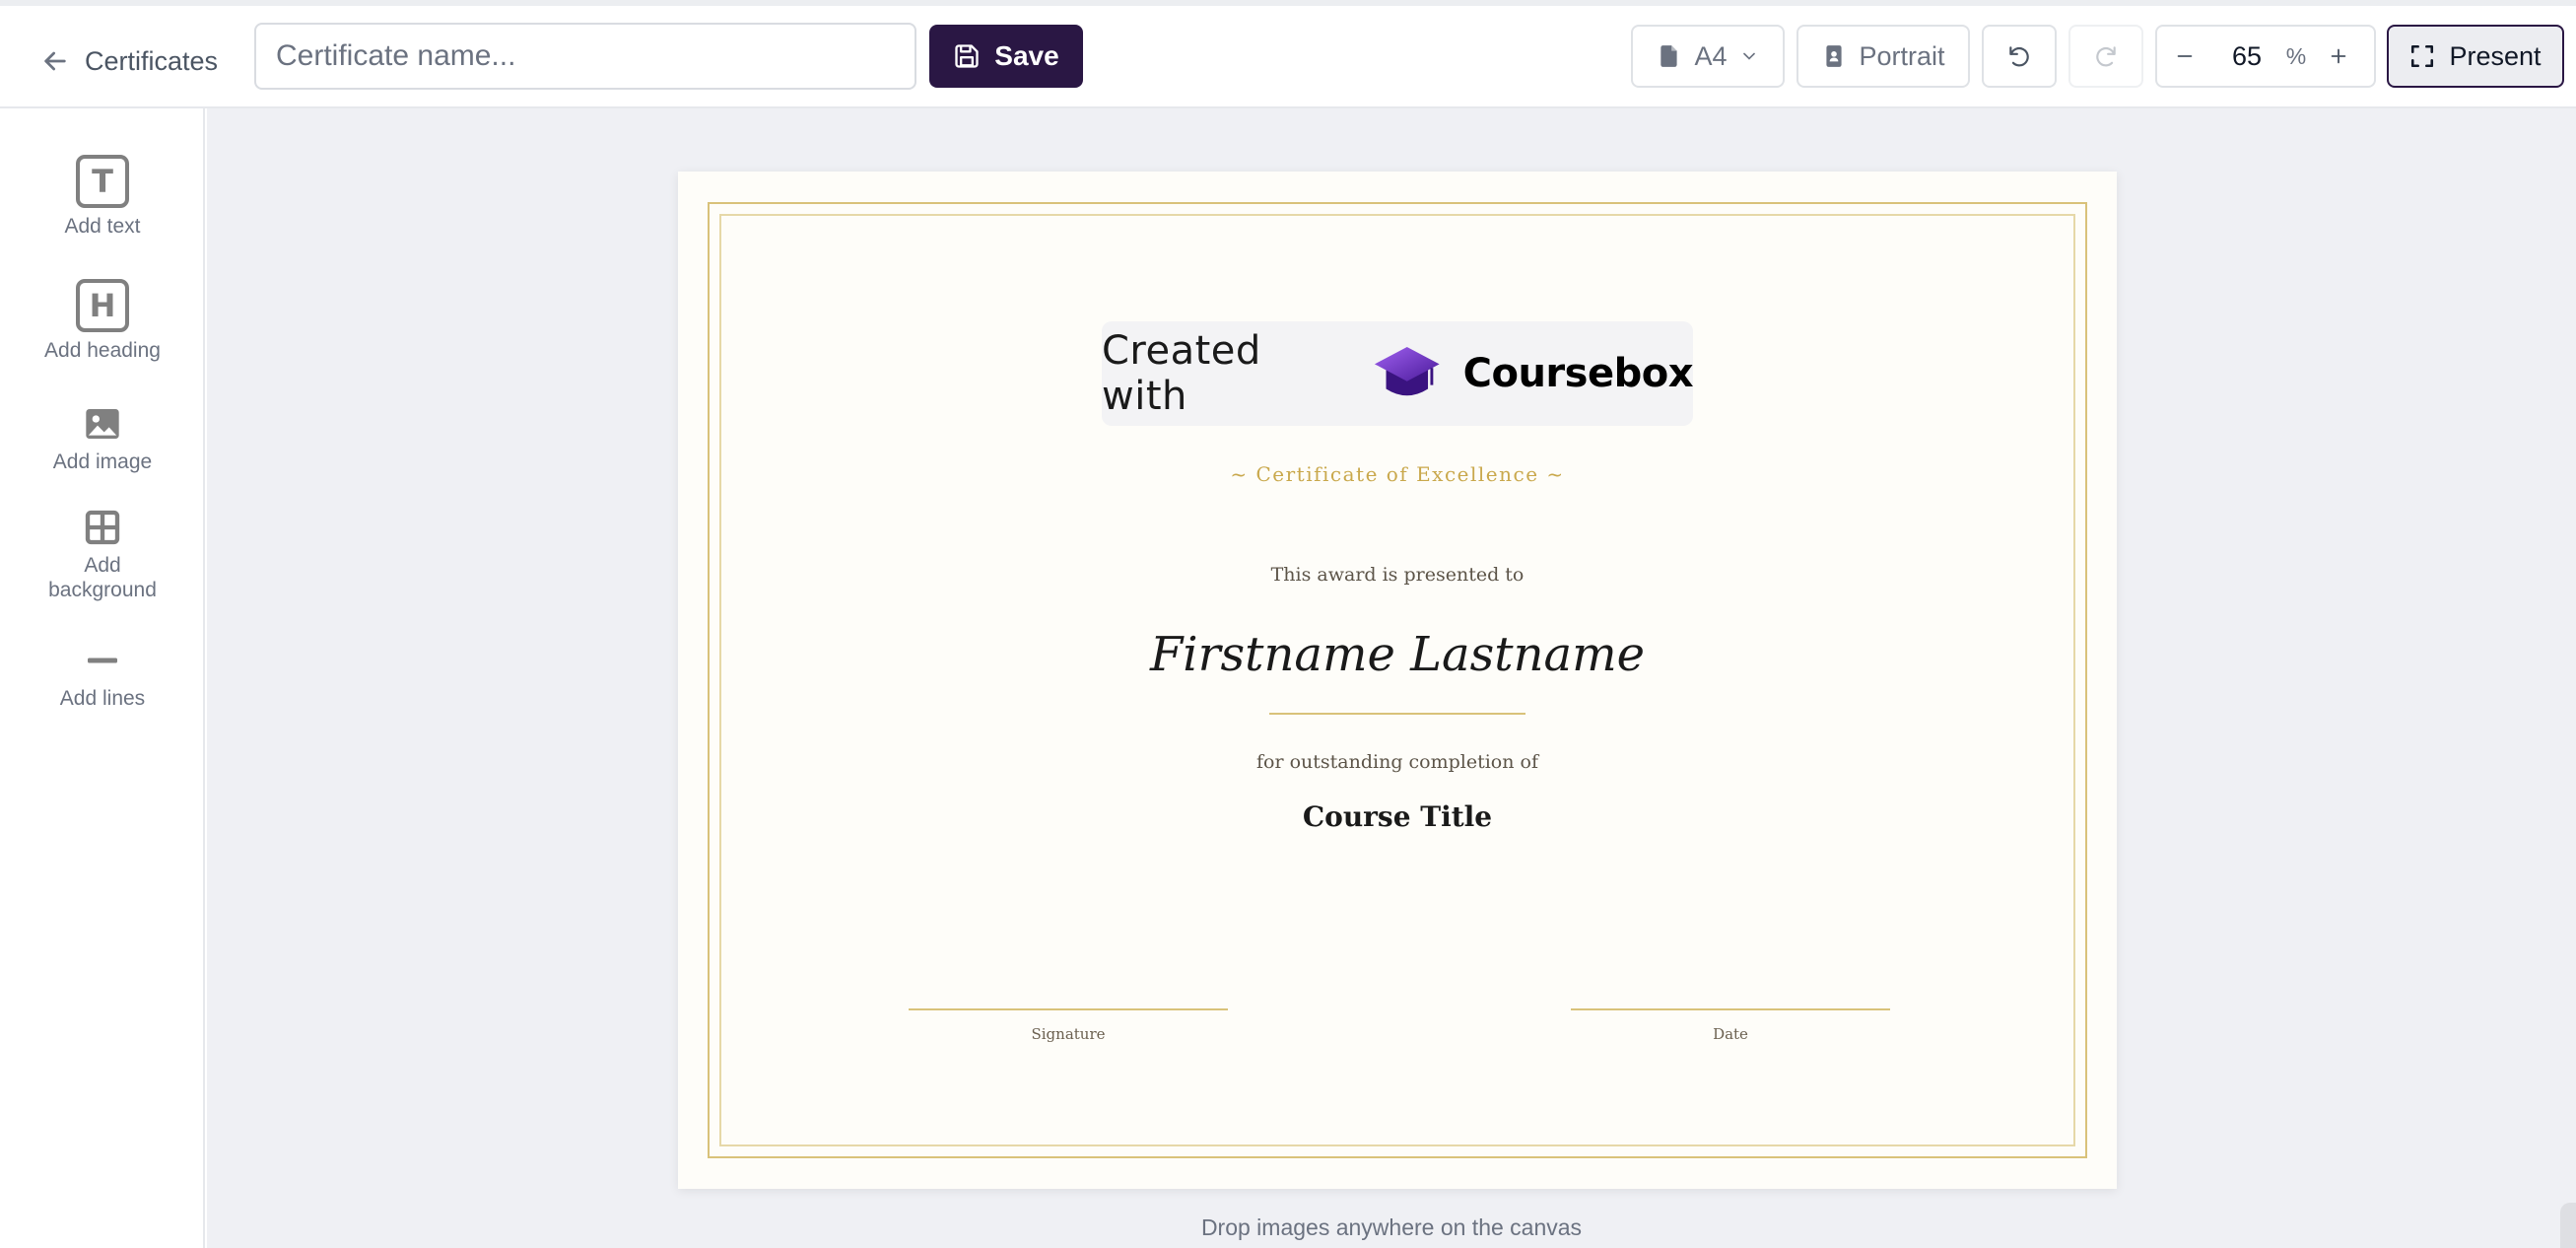  I want to click on save-button-label: Save, so click(1026, 55).